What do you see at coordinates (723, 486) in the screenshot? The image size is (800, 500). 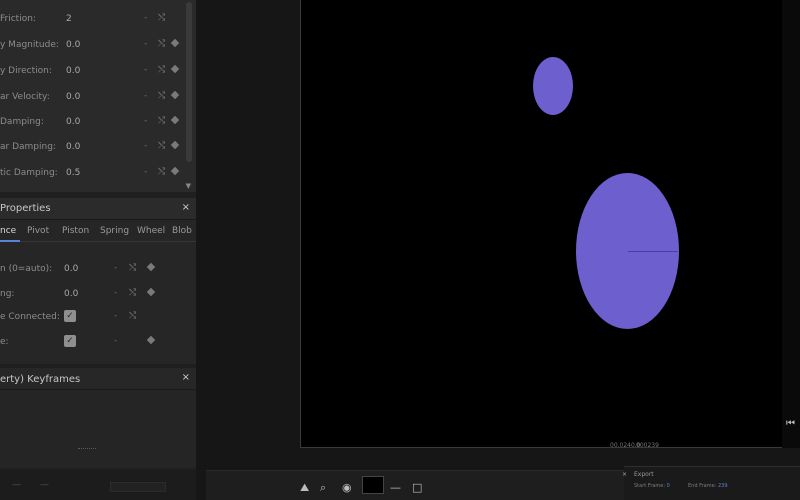 I see `end-frame-value: 239` at bounding box center [723, 486].